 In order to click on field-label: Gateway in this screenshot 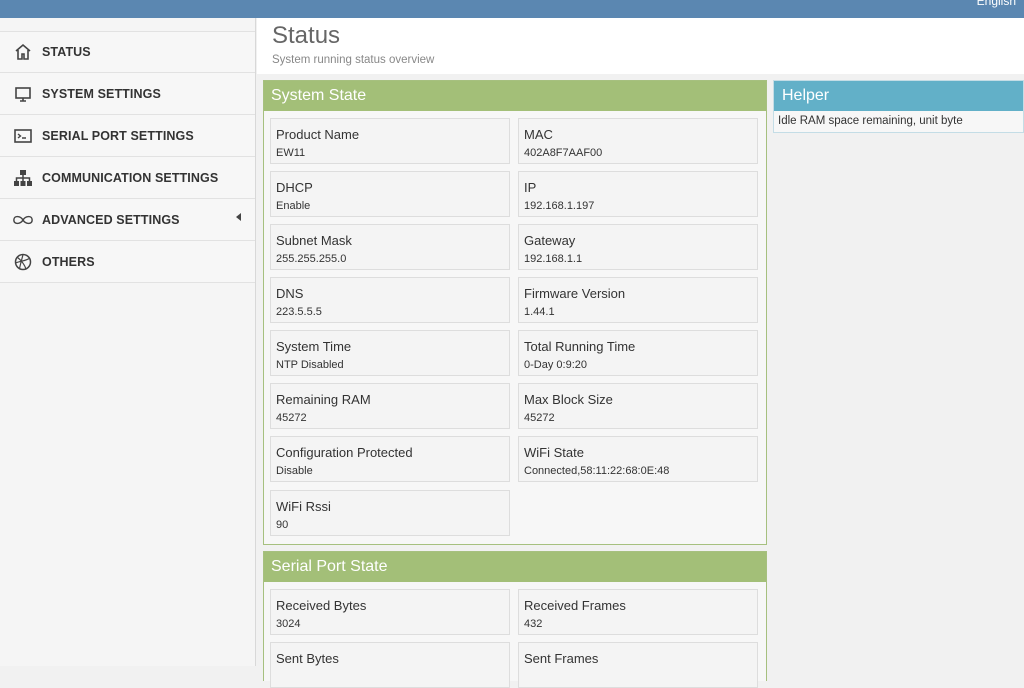, I will do `click(550, 240)`.